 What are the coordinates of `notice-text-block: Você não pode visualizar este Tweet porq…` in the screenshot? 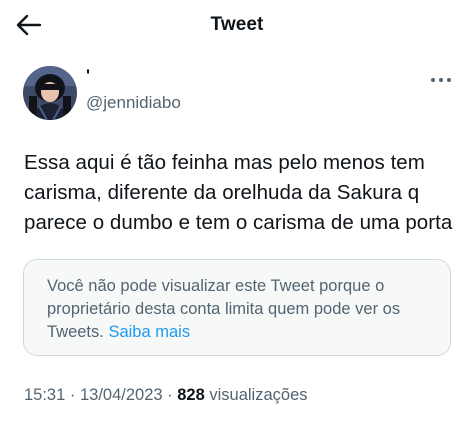 It's located at (242, 309).